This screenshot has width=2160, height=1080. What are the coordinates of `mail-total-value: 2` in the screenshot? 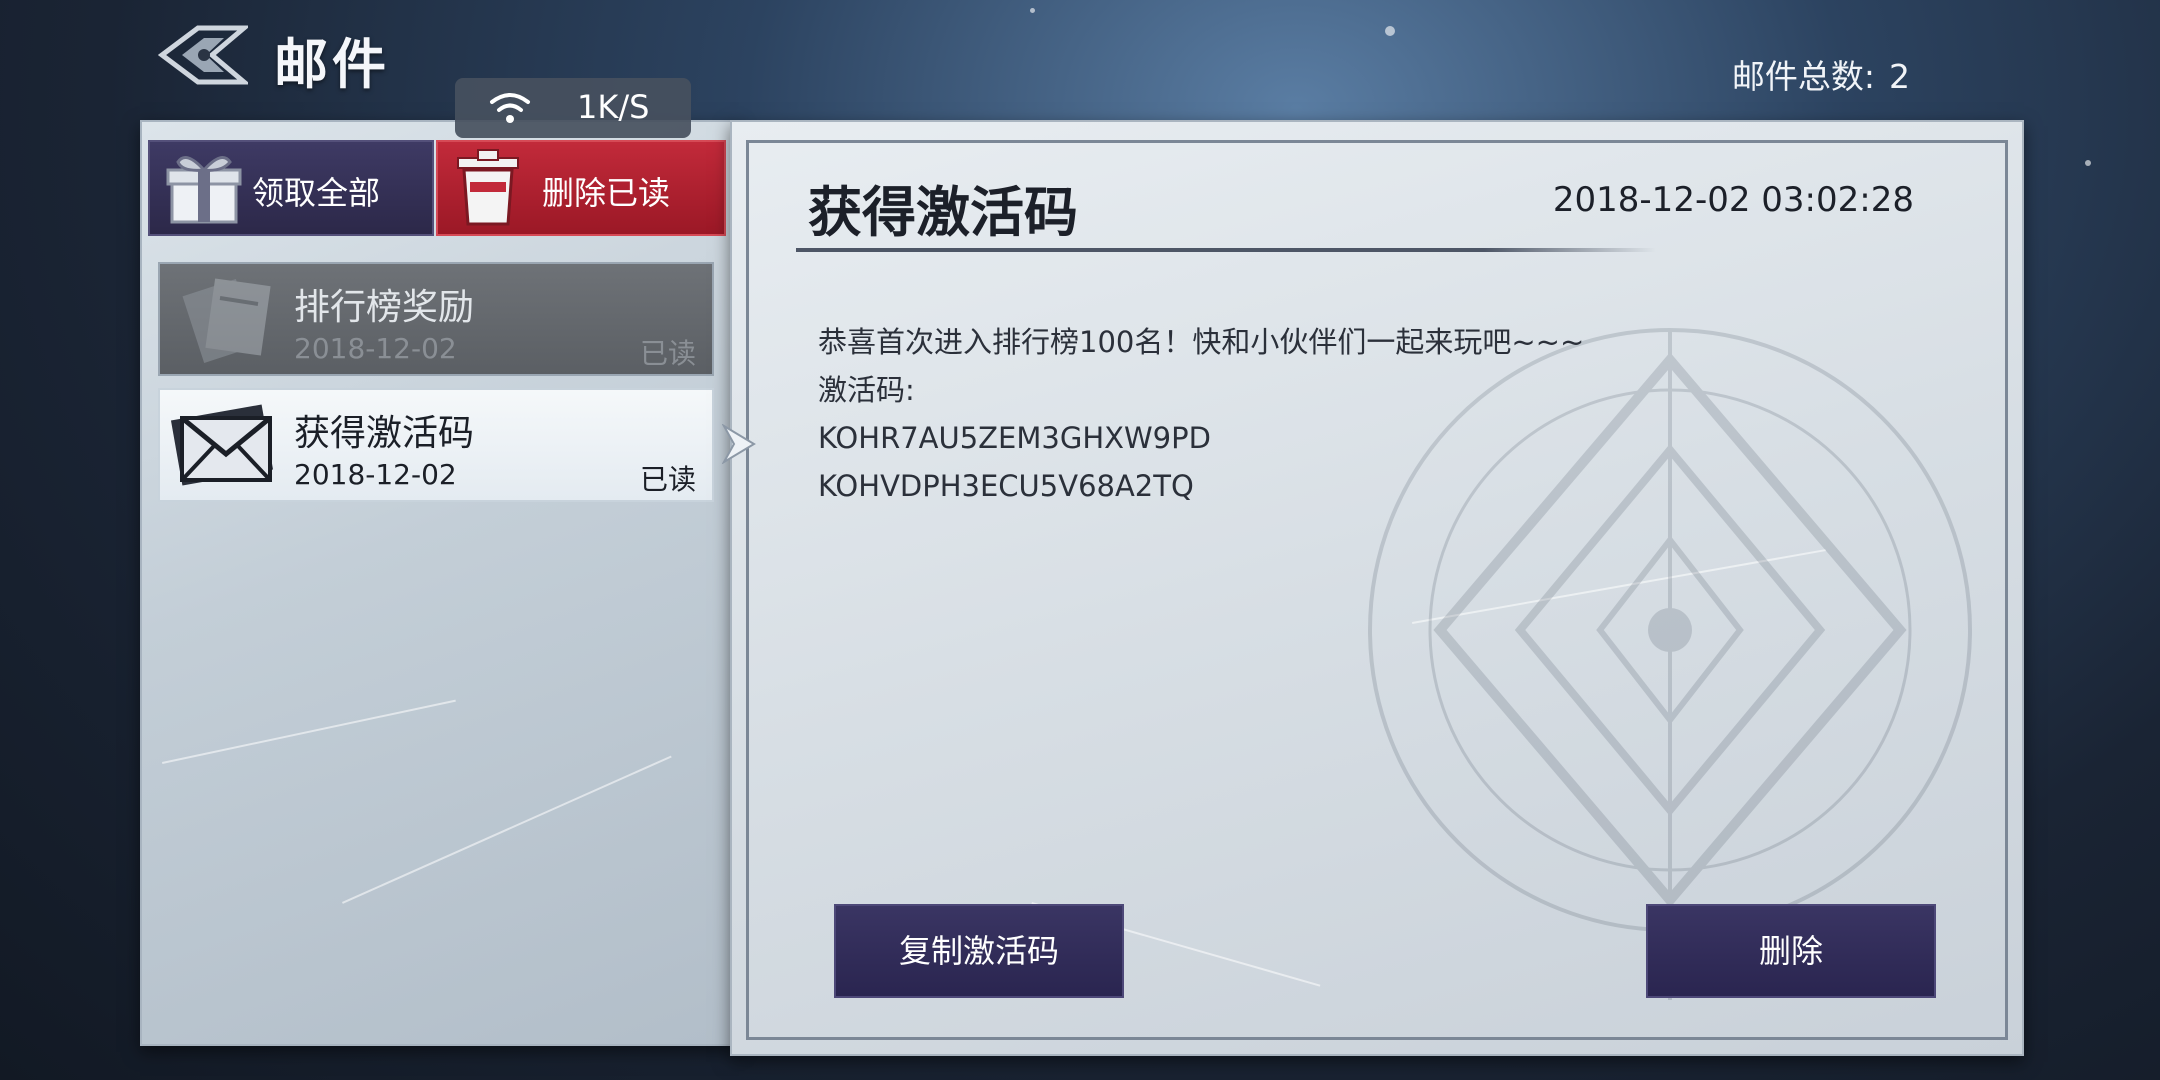 It's located at (1899, 76).